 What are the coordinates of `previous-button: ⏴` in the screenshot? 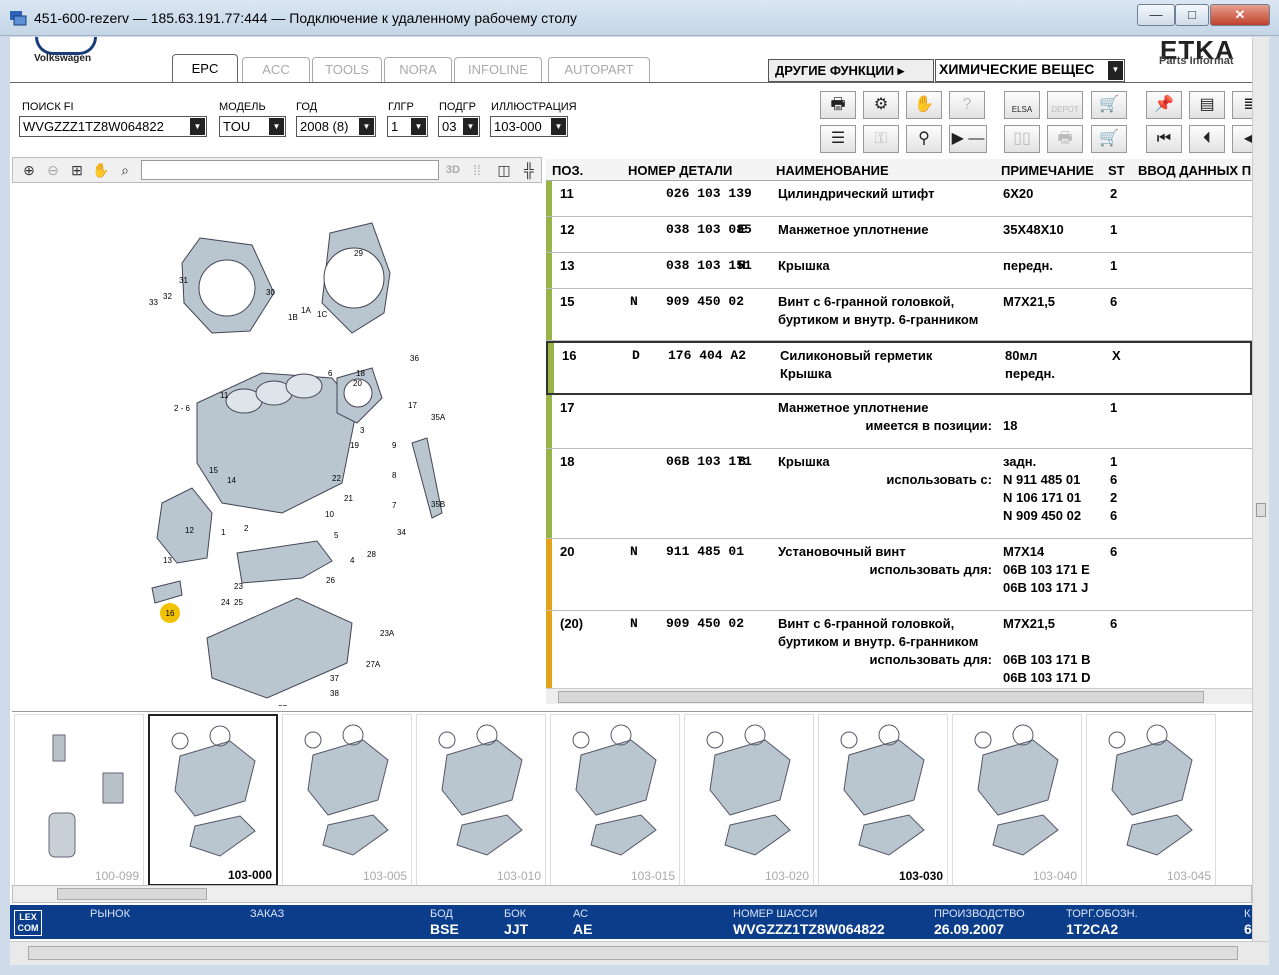 It's located at (1207, 139).